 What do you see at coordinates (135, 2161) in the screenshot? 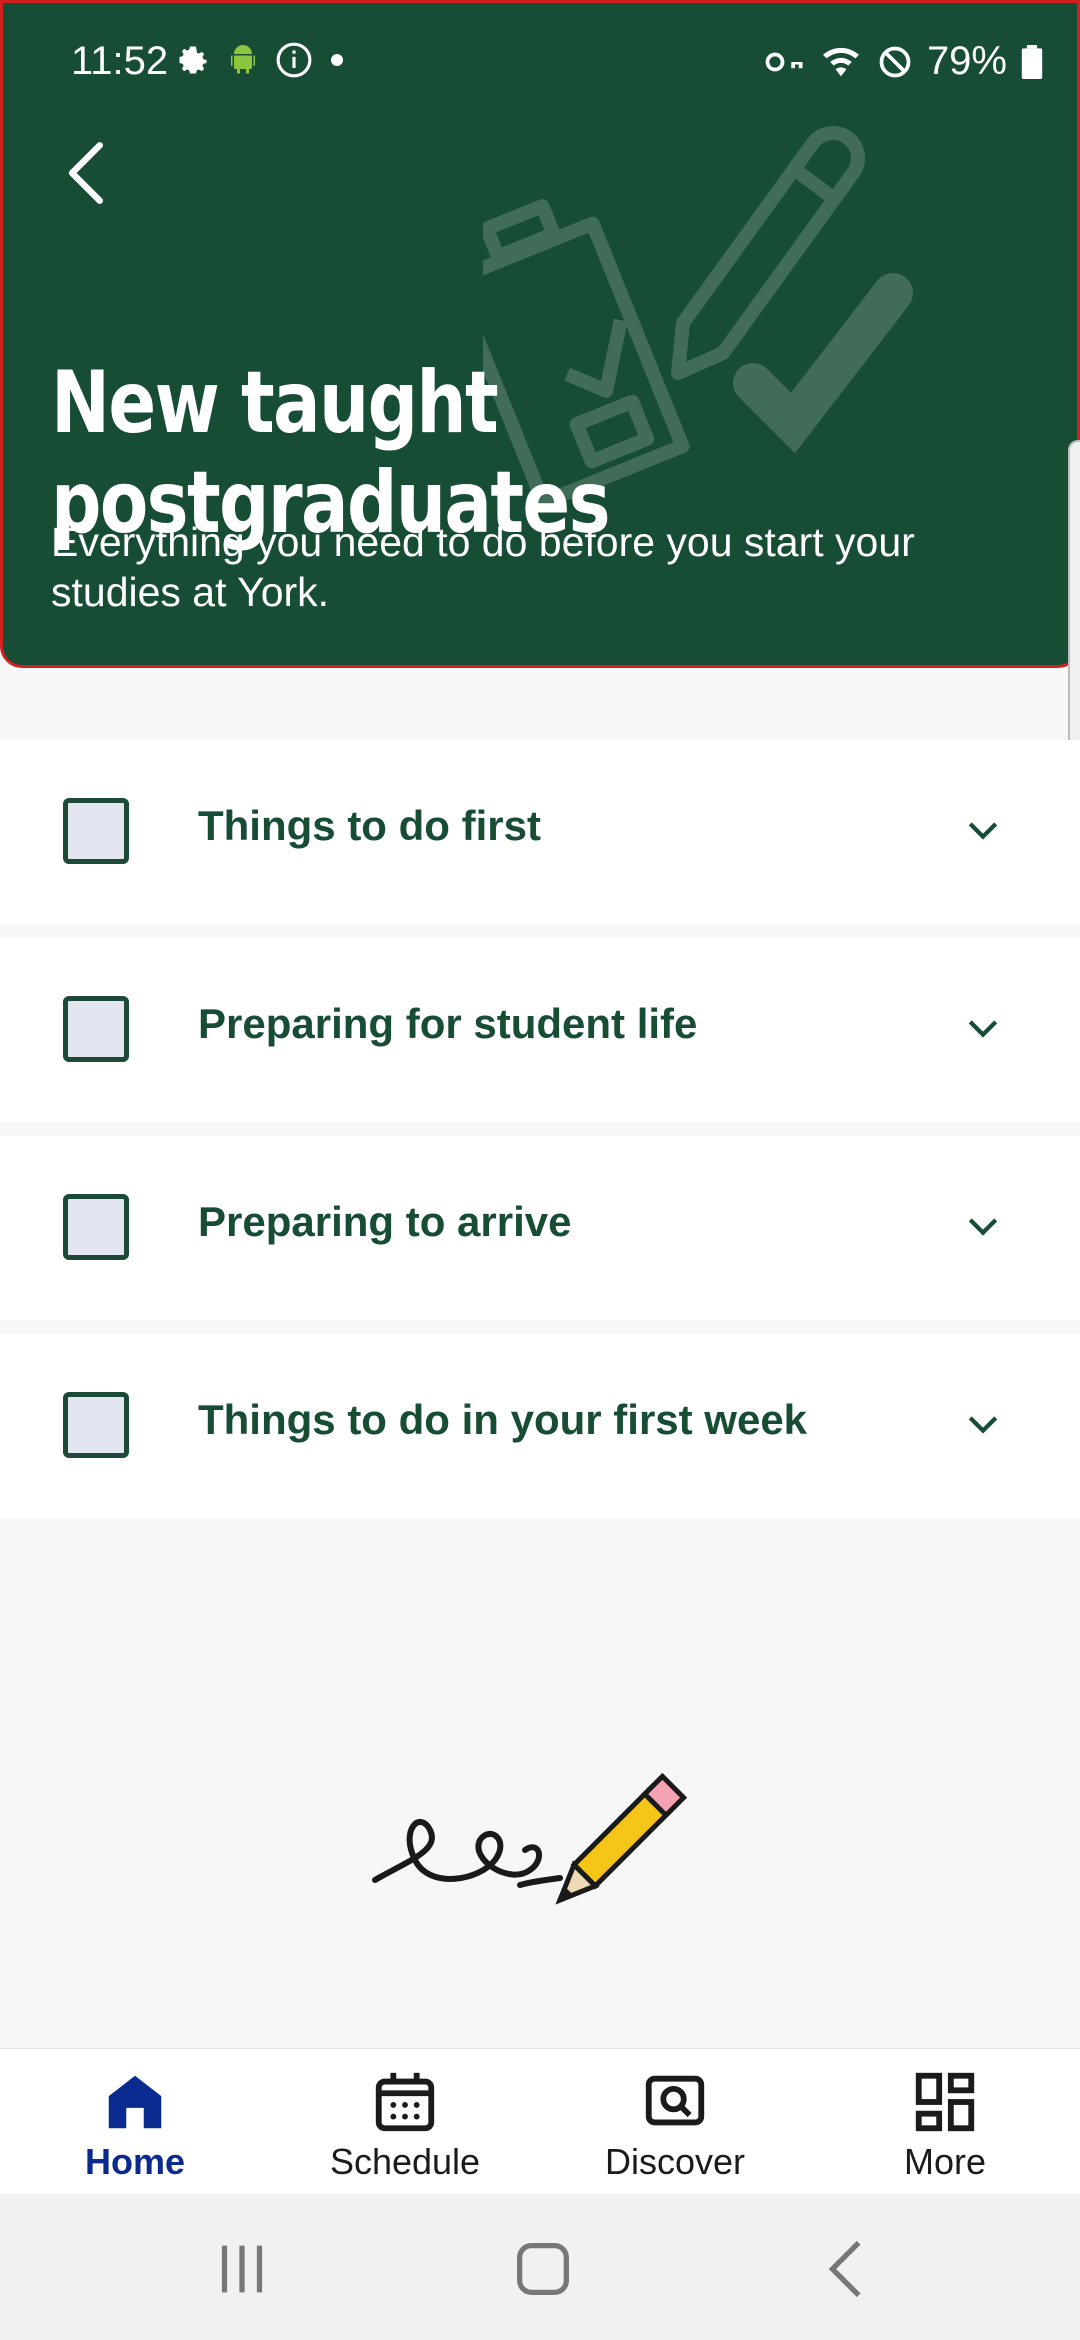
I see `nav-home-label: Home` at bounding box center [135, 2161].